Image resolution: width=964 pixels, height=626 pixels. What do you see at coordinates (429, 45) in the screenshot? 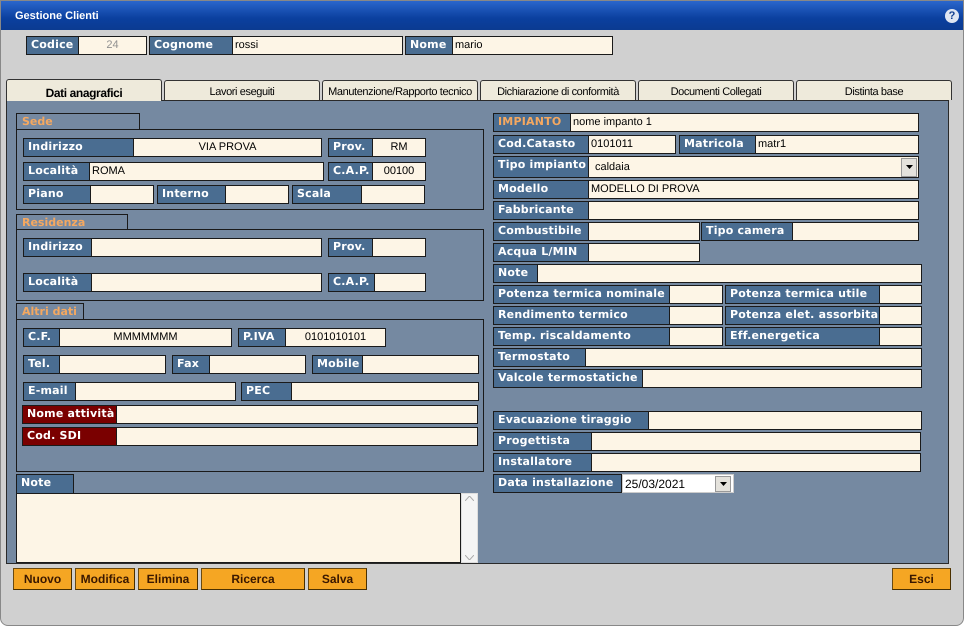
I see `field-label: Nome` at bounding box center [429, 45].